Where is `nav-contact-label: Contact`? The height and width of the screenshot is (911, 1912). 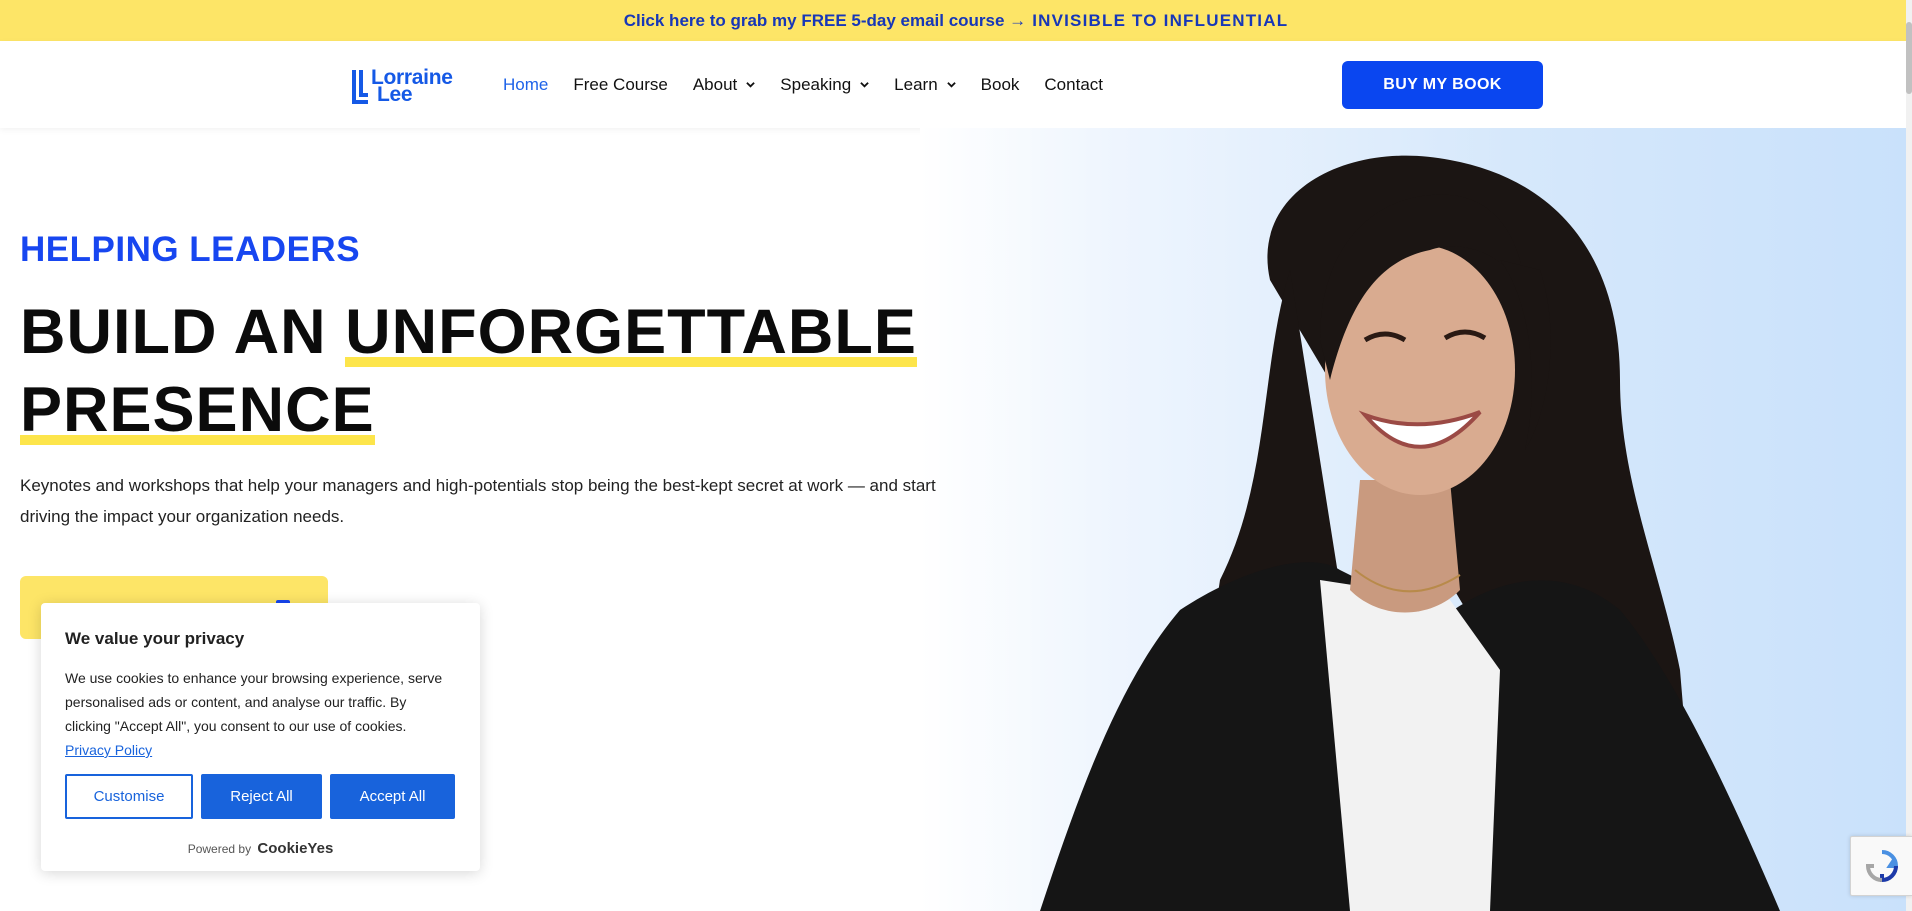
nav-contact-label: Contact is located at coordinates (1073, 84).